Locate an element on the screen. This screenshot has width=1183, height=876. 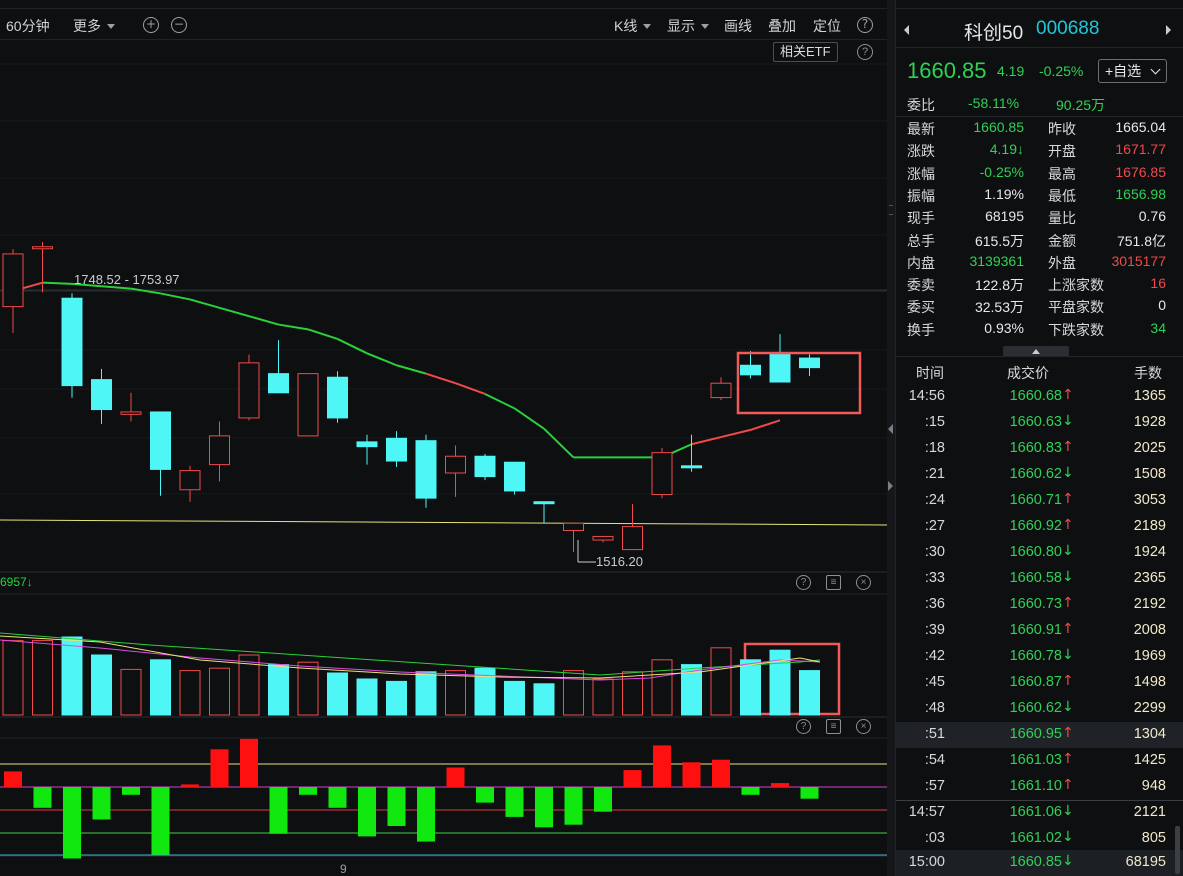
order-ratio-pct: -58.11% is located at coordinates (994, 103).